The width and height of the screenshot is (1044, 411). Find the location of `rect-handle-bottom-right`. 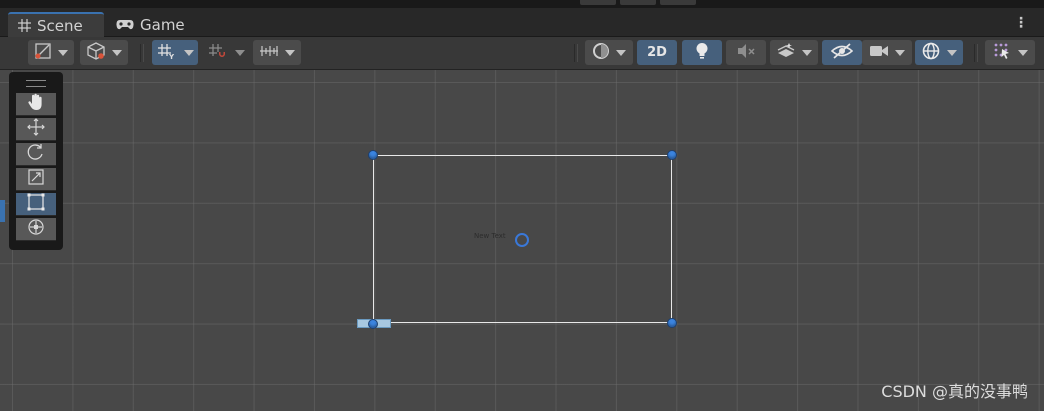

rect-handle-bottom-right is located at coordinates (672, 323).